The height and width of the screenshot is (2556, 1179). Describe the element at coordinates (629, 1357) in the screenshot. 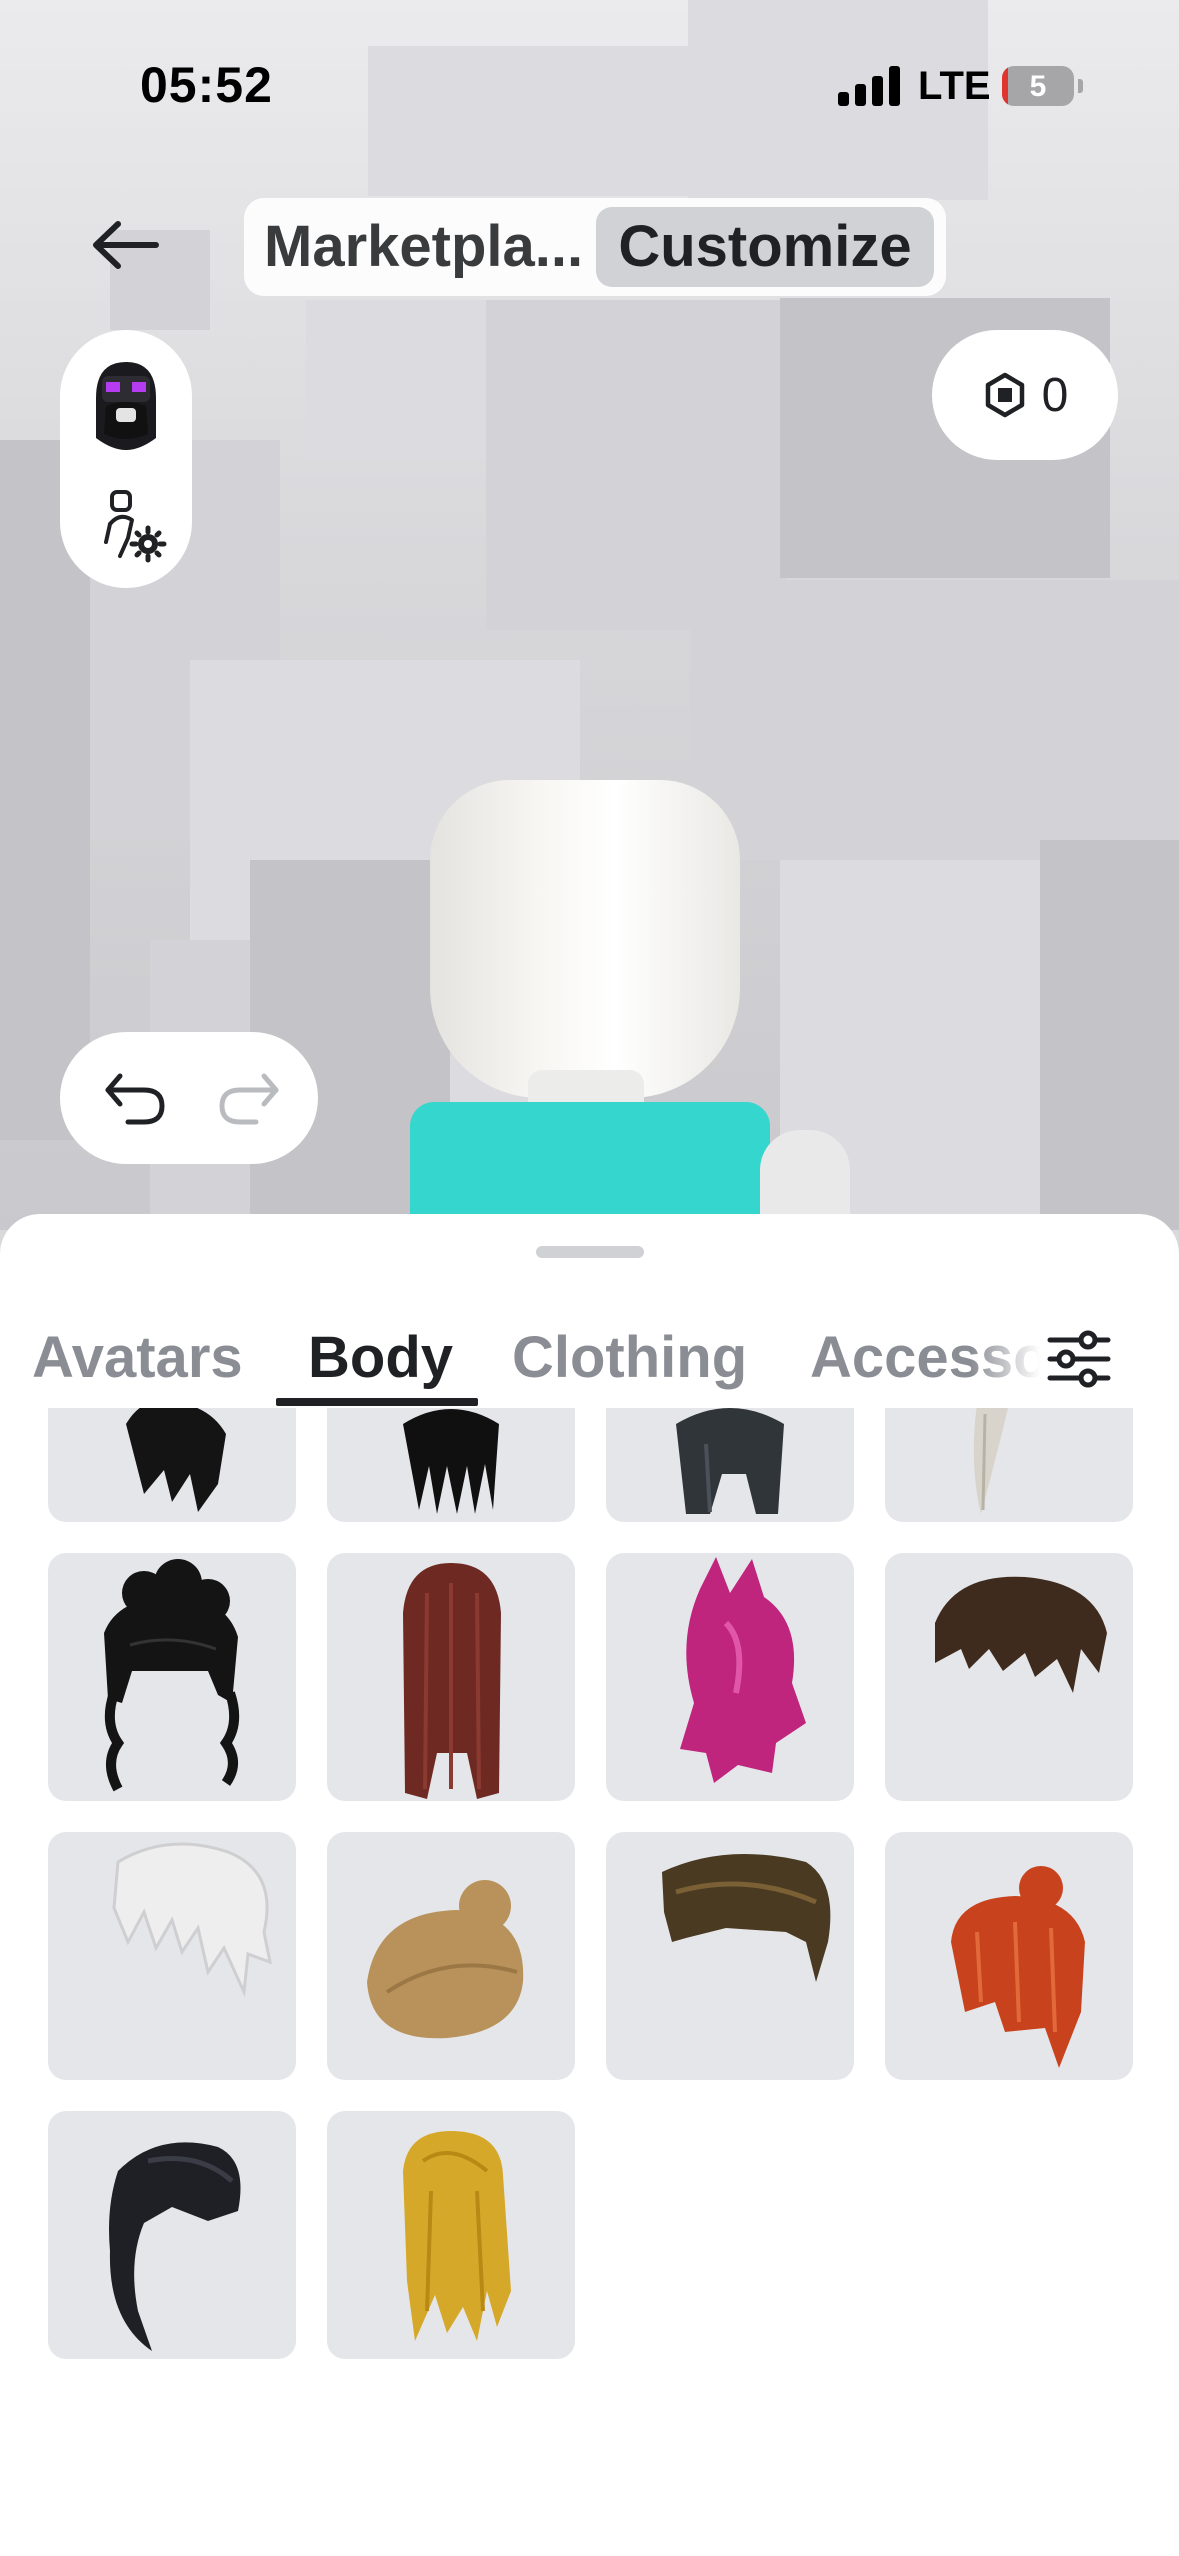

I see `tab-clothing: Clothing` at that location.